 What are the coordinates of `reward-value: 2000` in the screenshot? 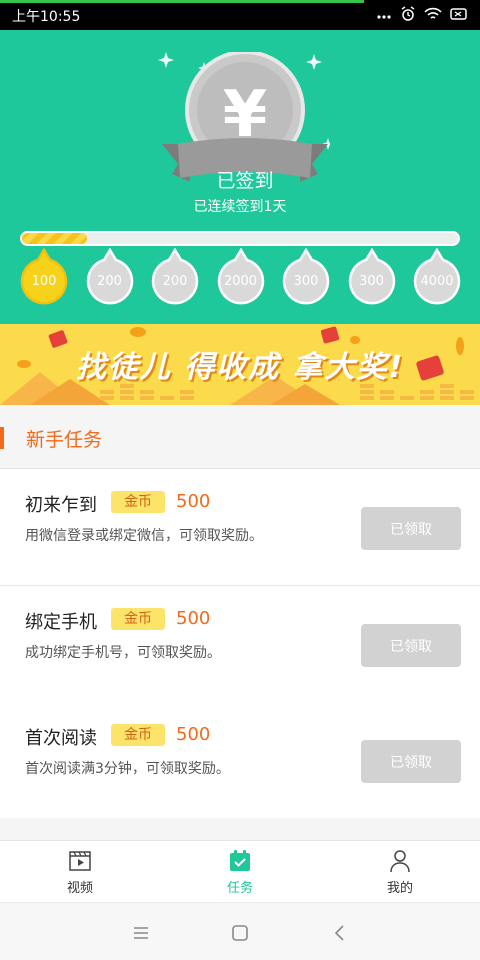 It's located at (240, 281).